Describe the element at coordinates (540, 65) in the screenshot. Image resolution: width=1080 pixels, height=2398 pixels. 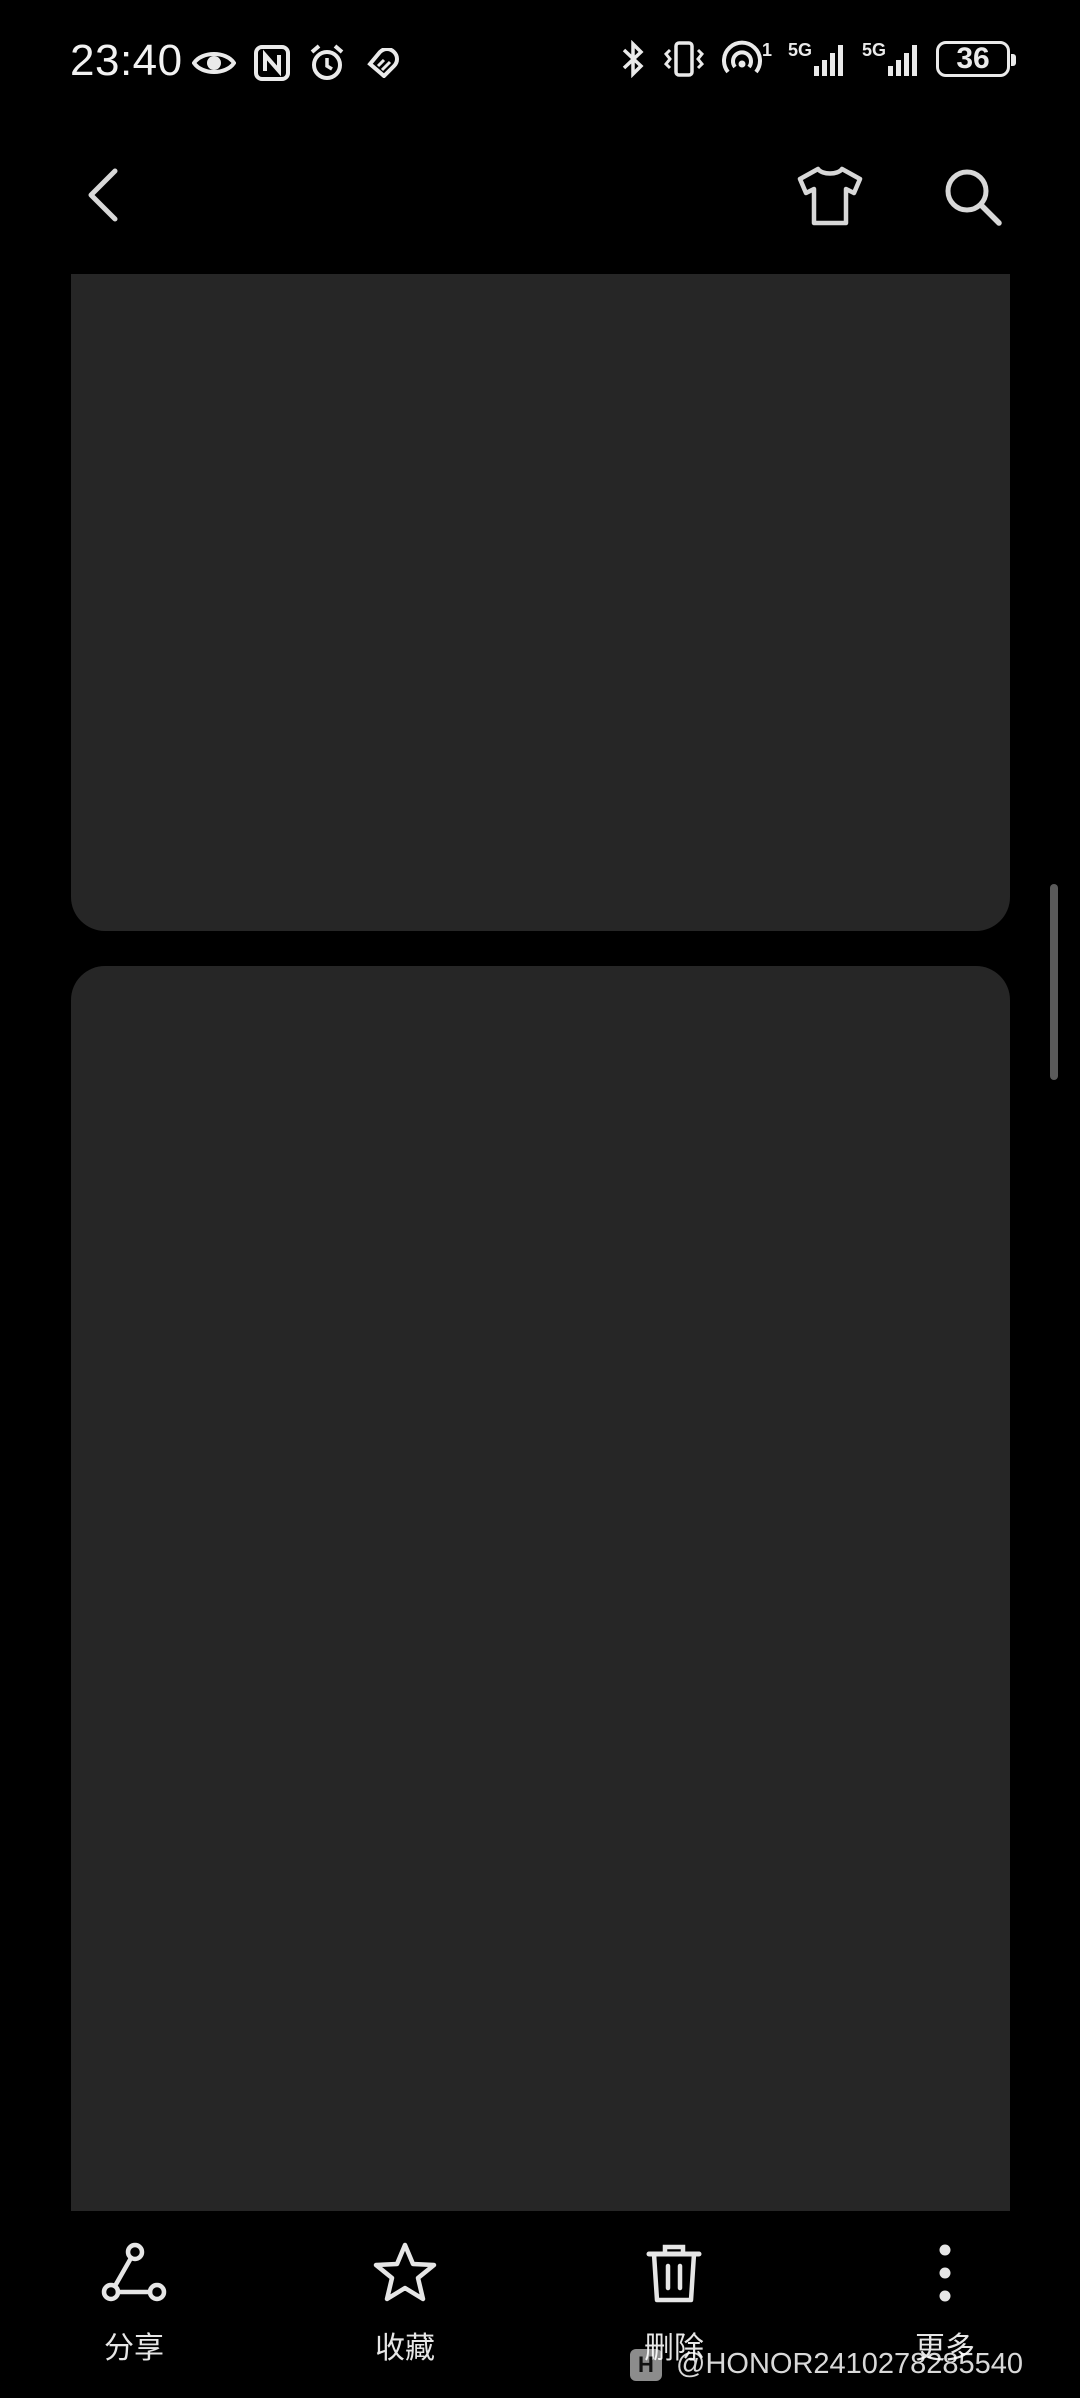
I see `status-bar: 23:40 1 5G 5G 36` at that location.